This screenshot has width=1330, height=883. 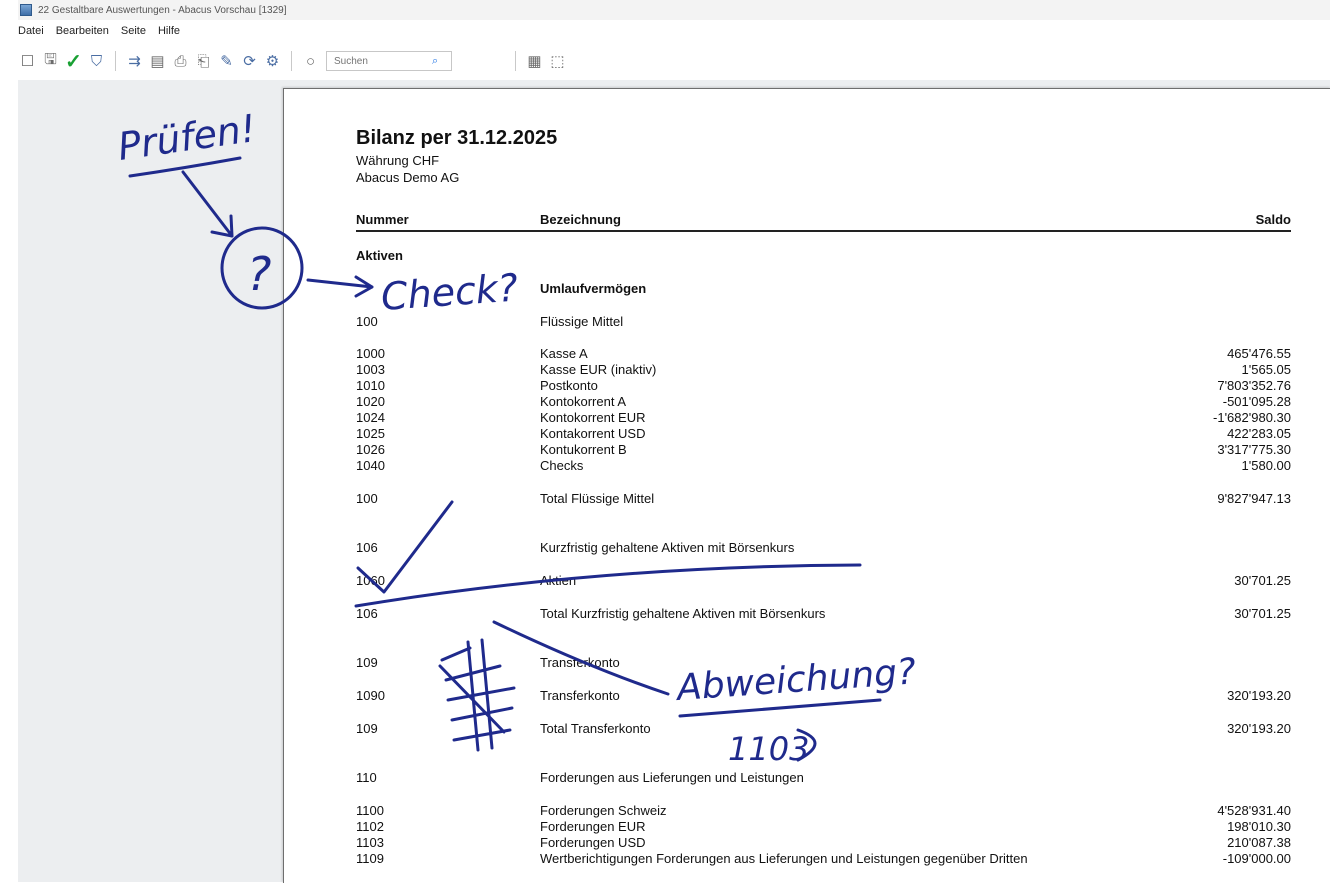 I want to click on account-number: 110, so click(x=366, y=777).